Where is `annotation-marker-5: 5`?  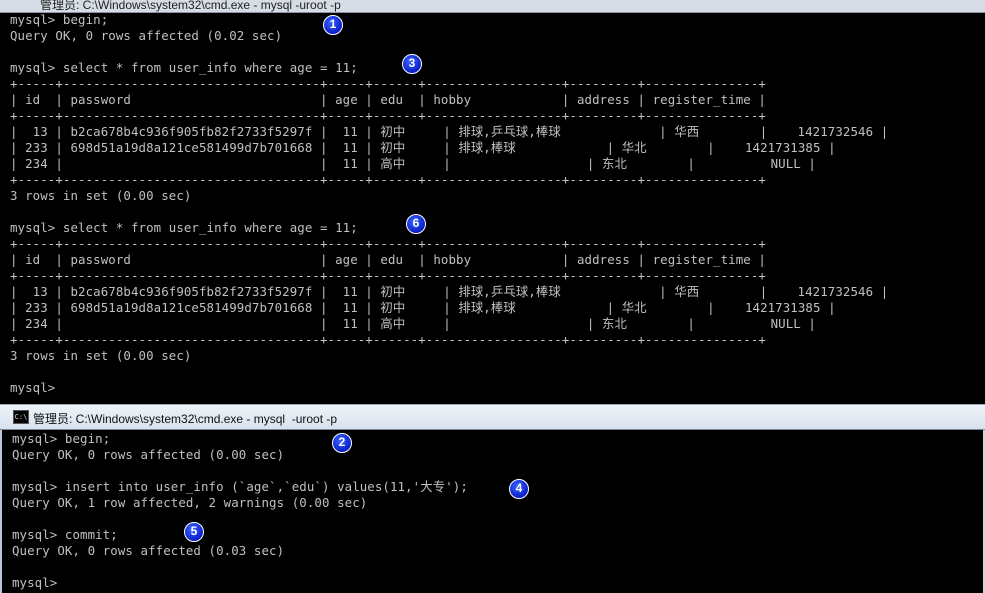
annotation-marker-5: 5 is located at coordinates (194, 532).